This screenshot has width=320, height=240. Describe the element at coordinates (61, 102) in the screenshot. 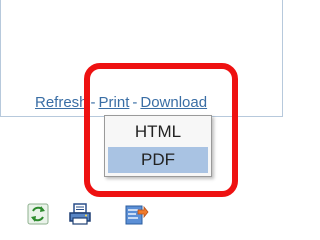

I see `refresh-link: Refresh` at that location.